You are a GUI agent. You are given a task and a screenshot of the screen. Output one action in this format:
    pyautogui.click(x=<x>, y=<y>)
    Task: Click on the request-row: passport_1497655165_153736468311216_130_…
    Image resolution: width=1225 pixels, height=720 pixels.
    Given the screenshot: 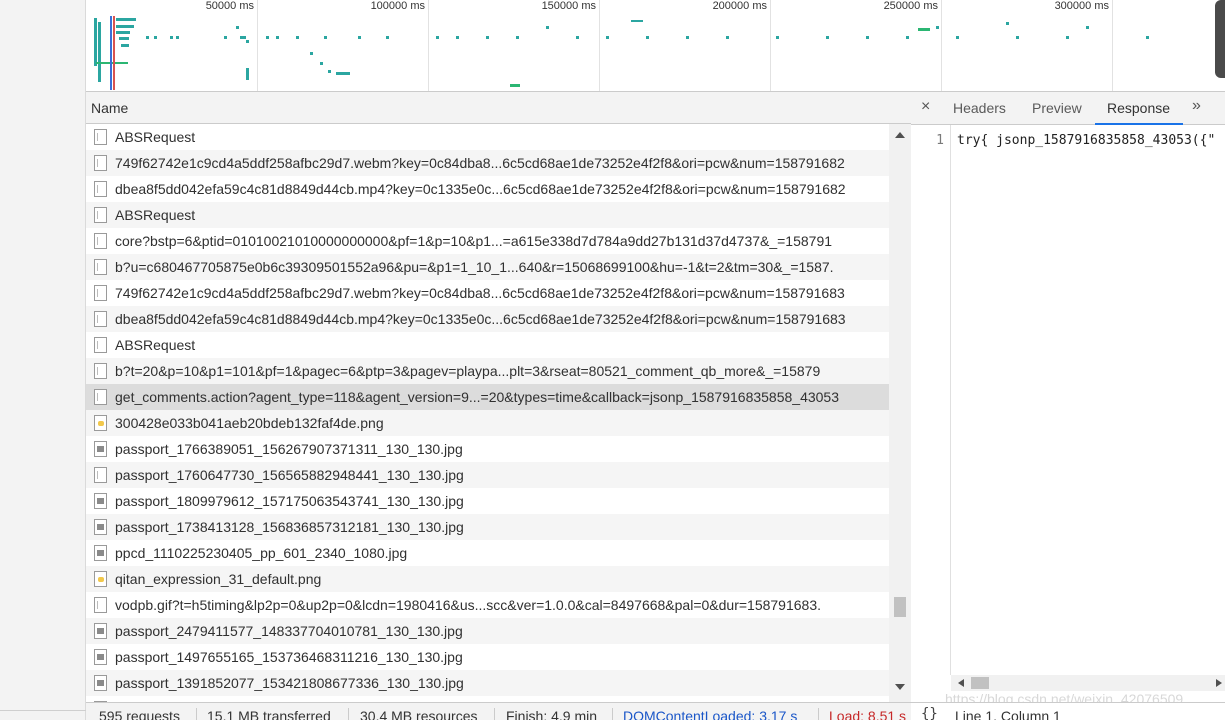 What is the action you would take?
    pyautogui.click(x=487, y=657)
    